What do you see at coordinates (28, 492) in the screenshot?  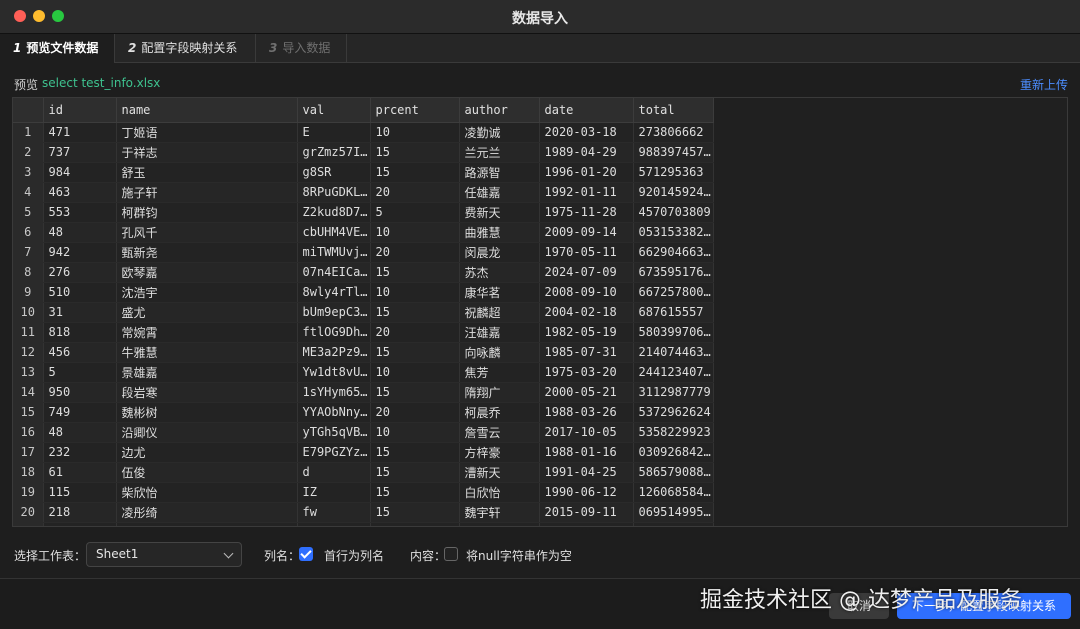 I see `row-number-cell: 19` at bounding box center [28, 492].